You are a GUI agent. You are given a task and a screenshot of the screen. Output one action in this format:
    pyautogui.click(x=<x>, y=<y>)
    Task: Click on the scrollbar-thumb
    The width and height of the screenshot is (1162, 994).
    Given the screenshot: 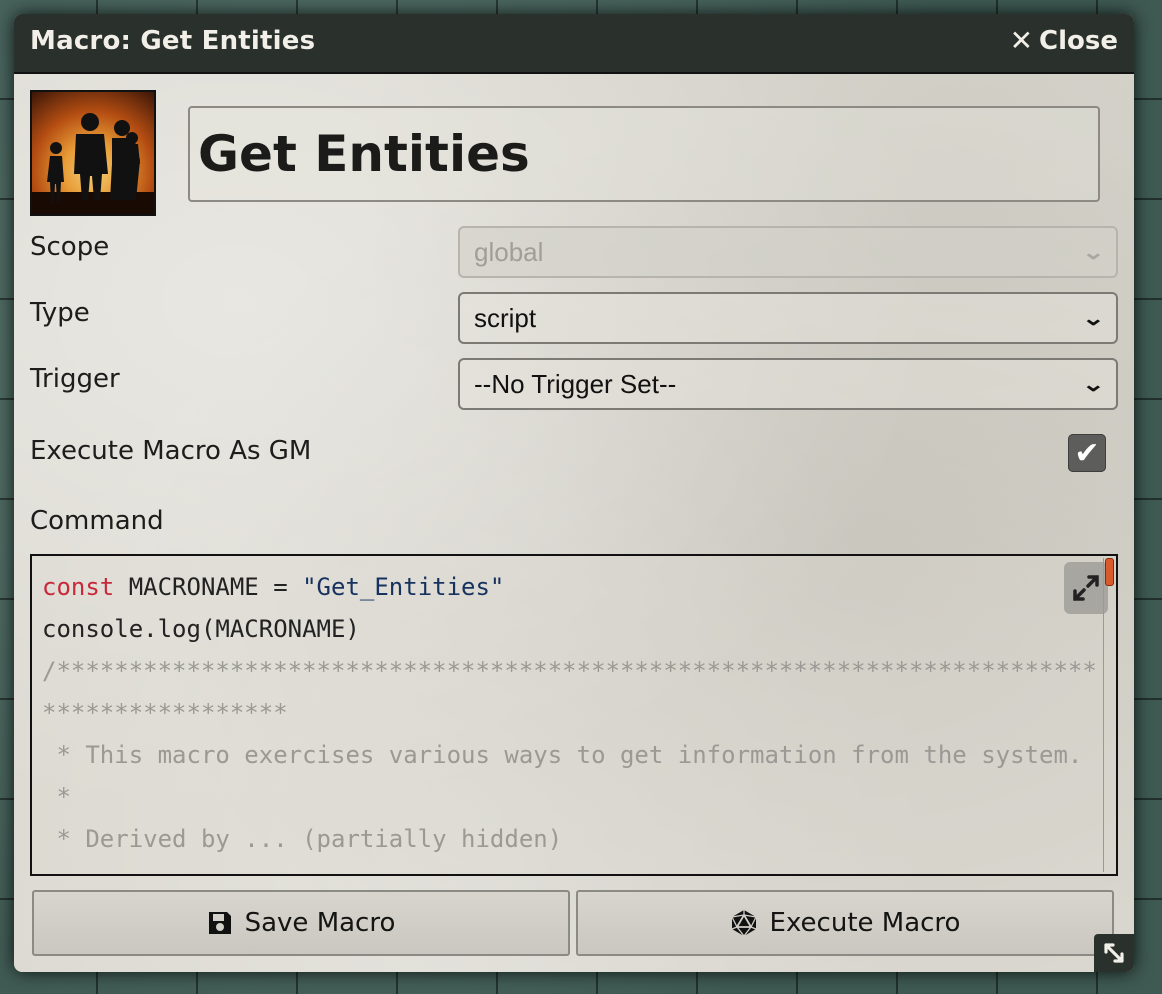 What is the action you would take?
    pyautogui.click(x=1109, y=572)
    